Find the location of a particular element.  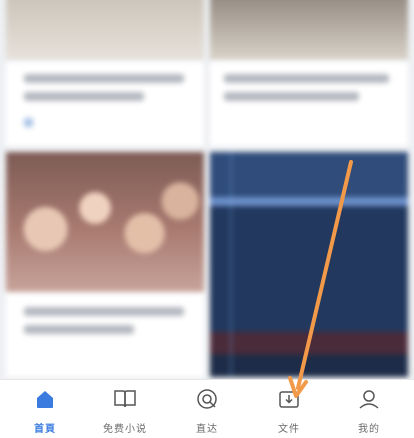

tab-free-novels-label: 免费小说 is located at coordinates (125, 429).